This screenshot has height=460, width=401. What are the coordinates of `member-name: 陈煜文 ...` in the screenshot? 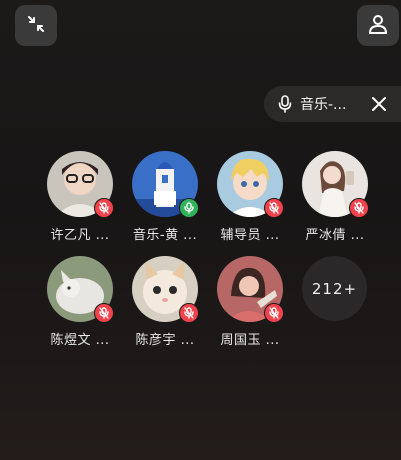 It's located at (80, 340).